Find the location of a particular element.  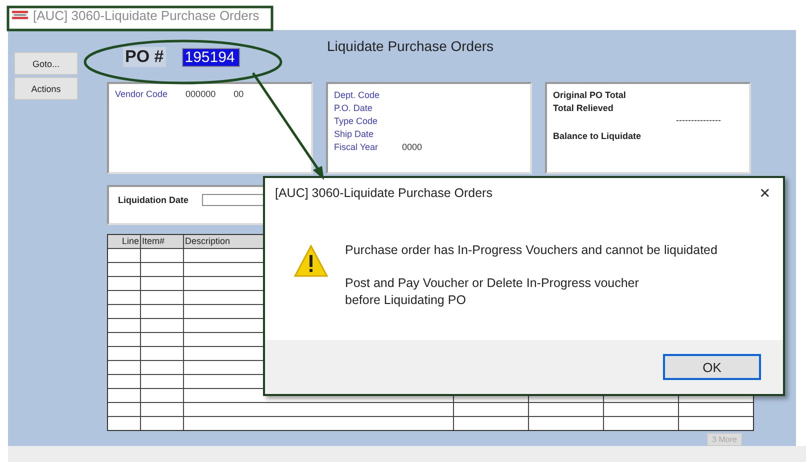

close-button: ✕ is located at coordinates (765, 193).